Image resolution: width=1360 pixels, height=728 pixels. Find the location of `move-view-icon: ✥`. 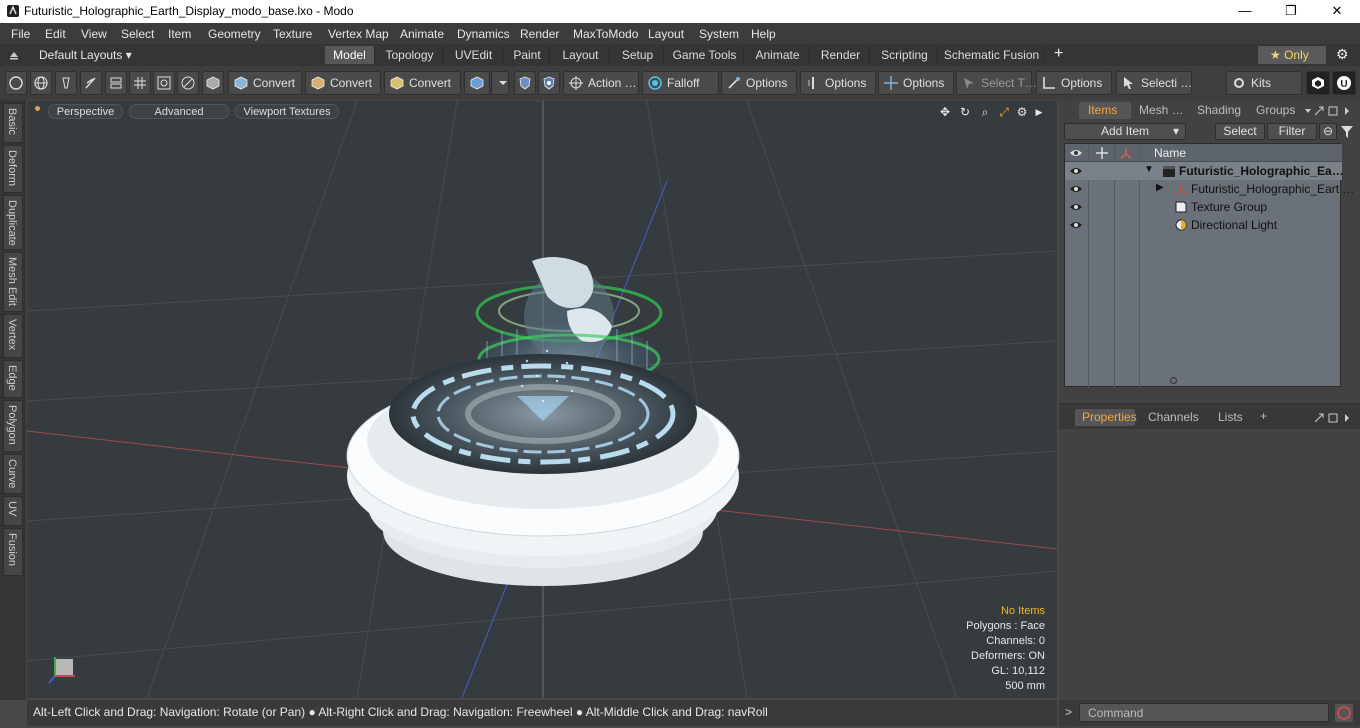

move-view-icon: ✥ is located at coordinates (945, 112).